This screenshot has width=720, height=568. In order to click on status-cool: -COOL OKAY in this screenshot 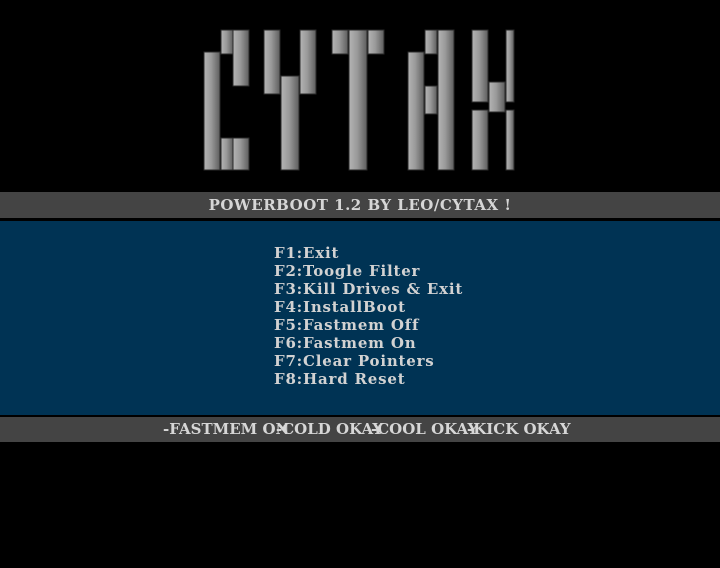, I will do `click(425, 429)`.